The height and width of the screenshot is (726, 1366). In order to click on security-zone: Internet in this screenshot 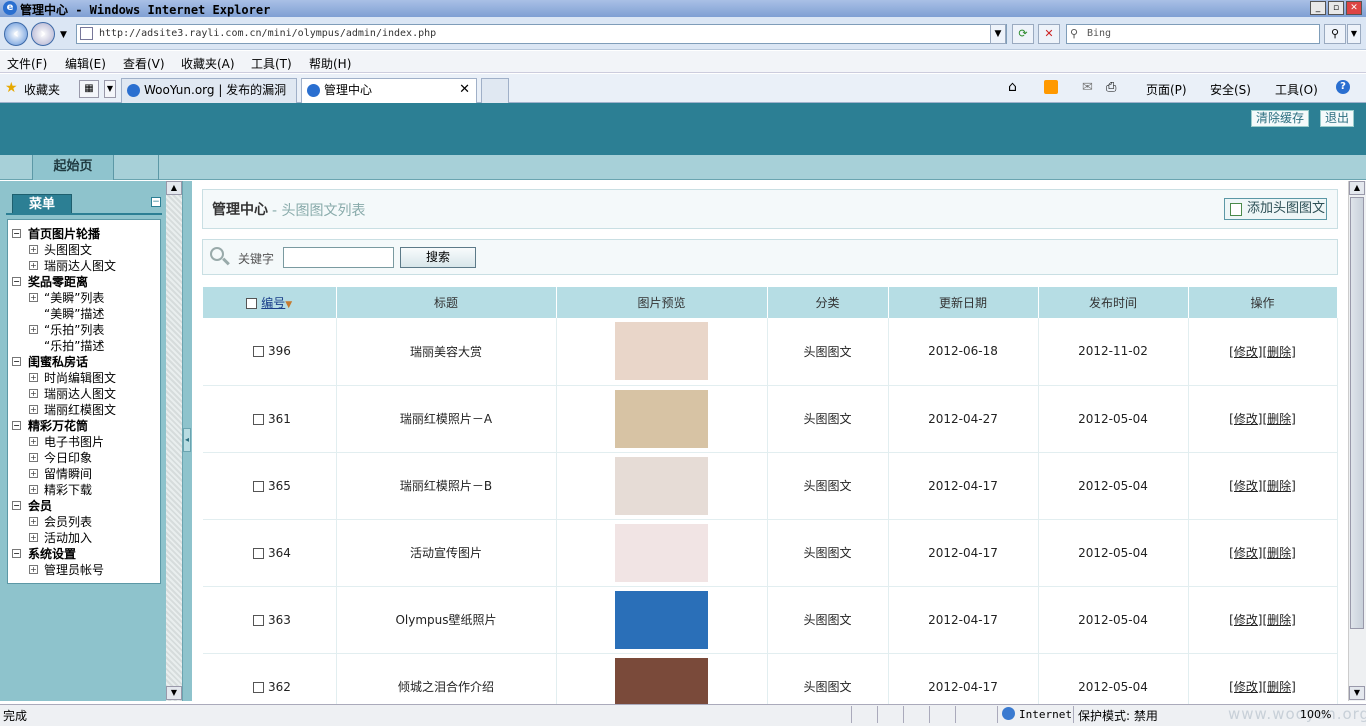, I will do `click(1045, 714)`.